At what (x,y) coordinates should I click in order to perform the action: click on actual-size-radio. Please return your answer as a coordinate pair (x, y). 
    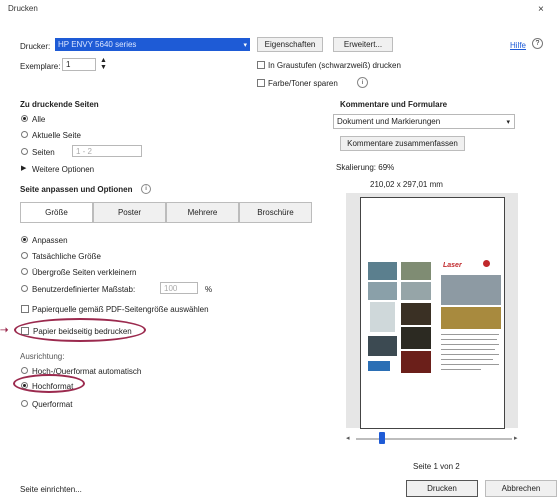
    Looking at the image, I should click on (24, 255).